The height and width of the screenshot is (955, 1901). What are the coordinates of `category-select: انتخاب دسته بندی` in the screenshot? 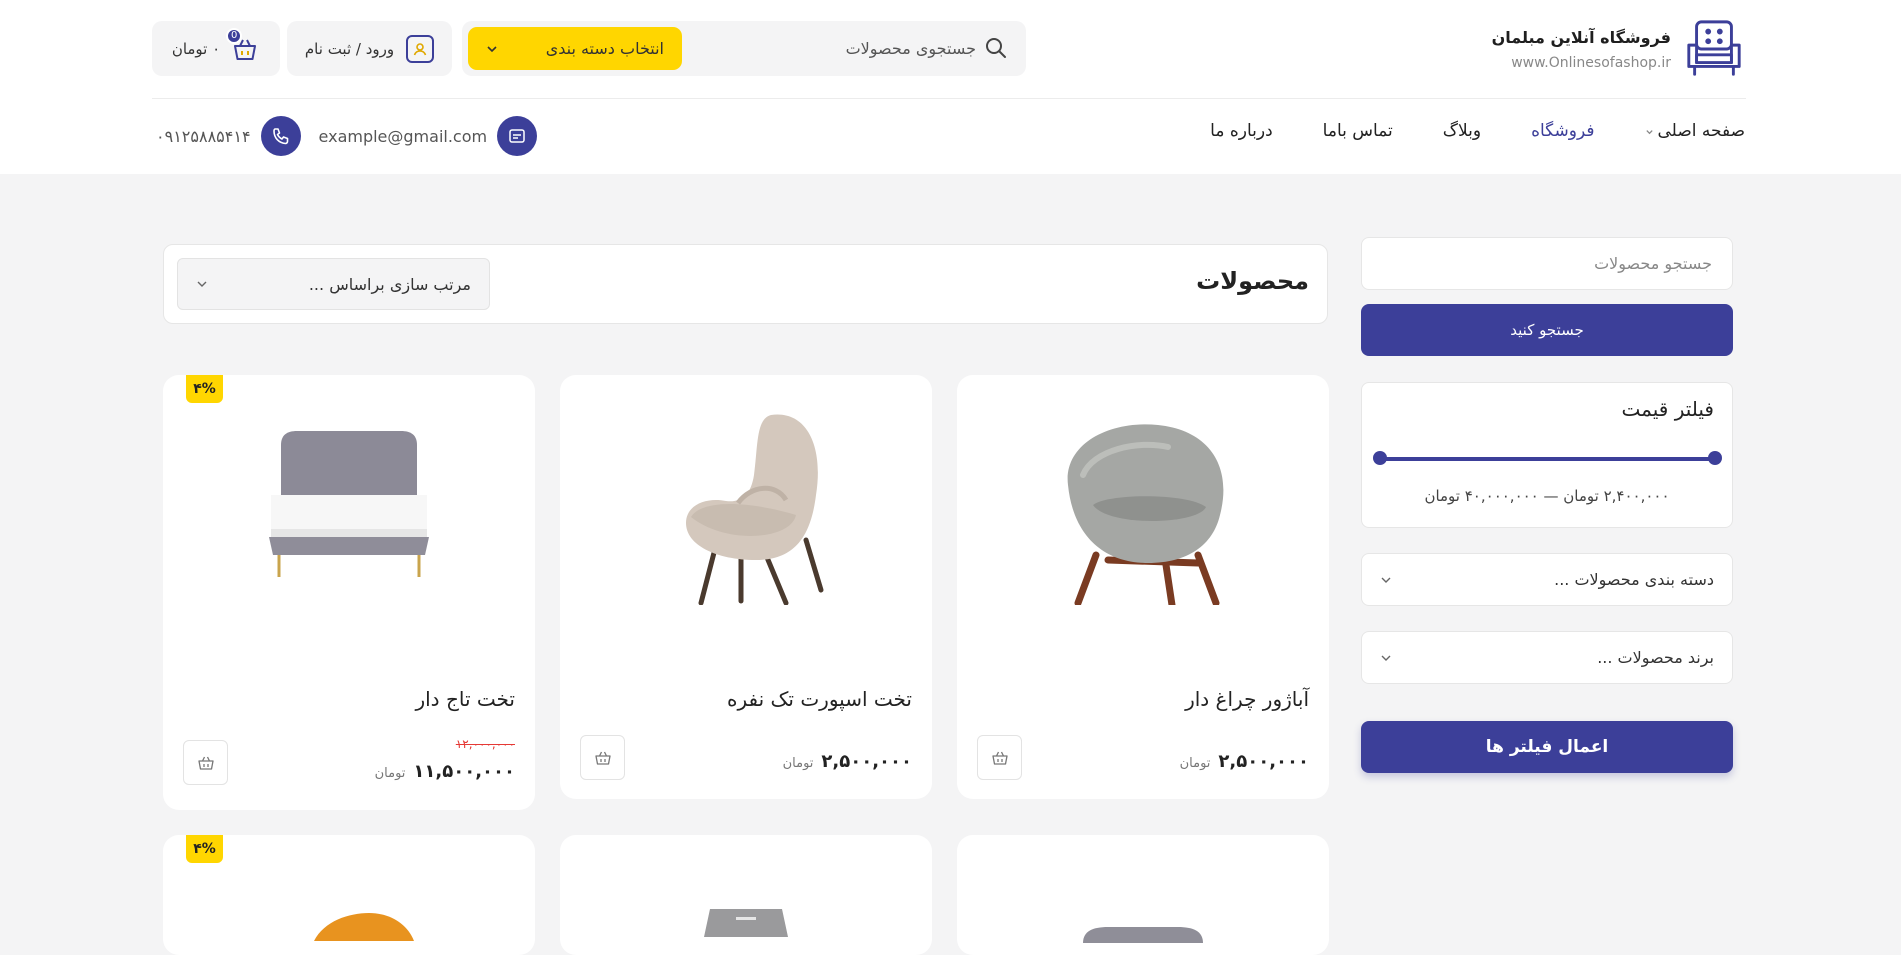 It's located at (575, 48).